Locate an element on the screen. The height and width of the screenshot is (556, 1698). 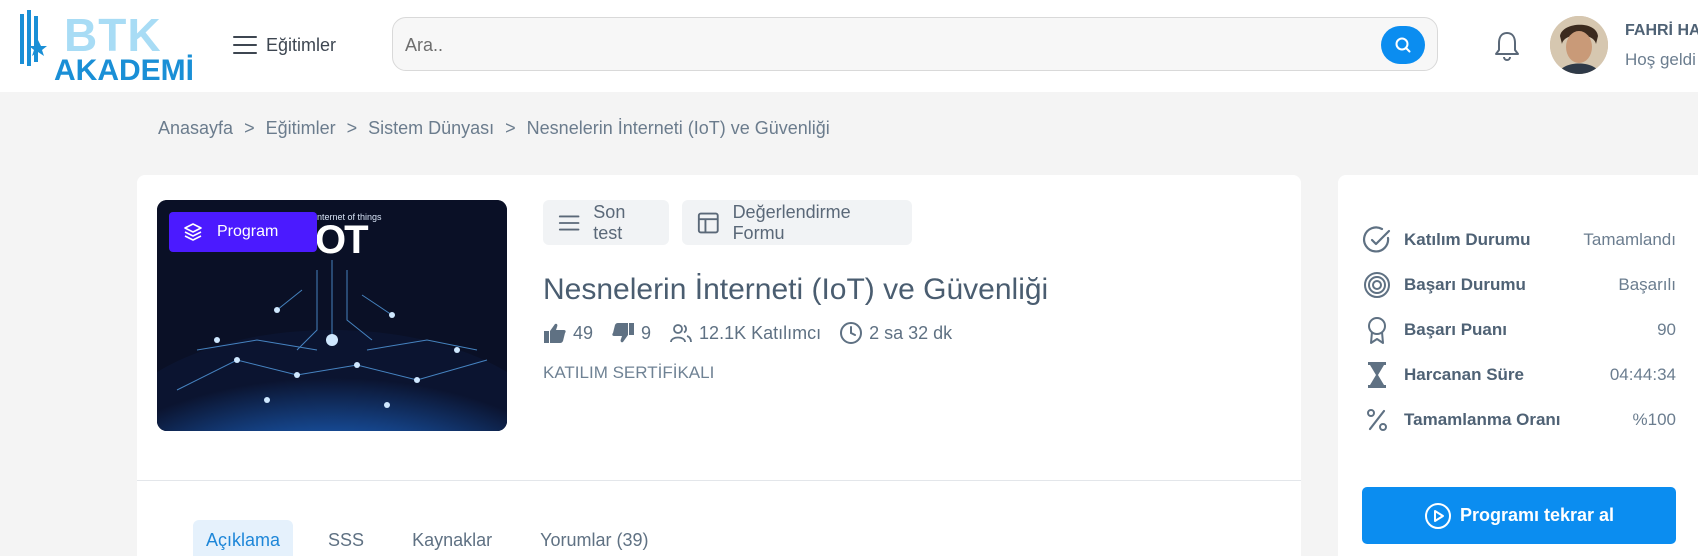
breadcrumb-category: Sistem Dünyası is located at coordinates (431, 128).